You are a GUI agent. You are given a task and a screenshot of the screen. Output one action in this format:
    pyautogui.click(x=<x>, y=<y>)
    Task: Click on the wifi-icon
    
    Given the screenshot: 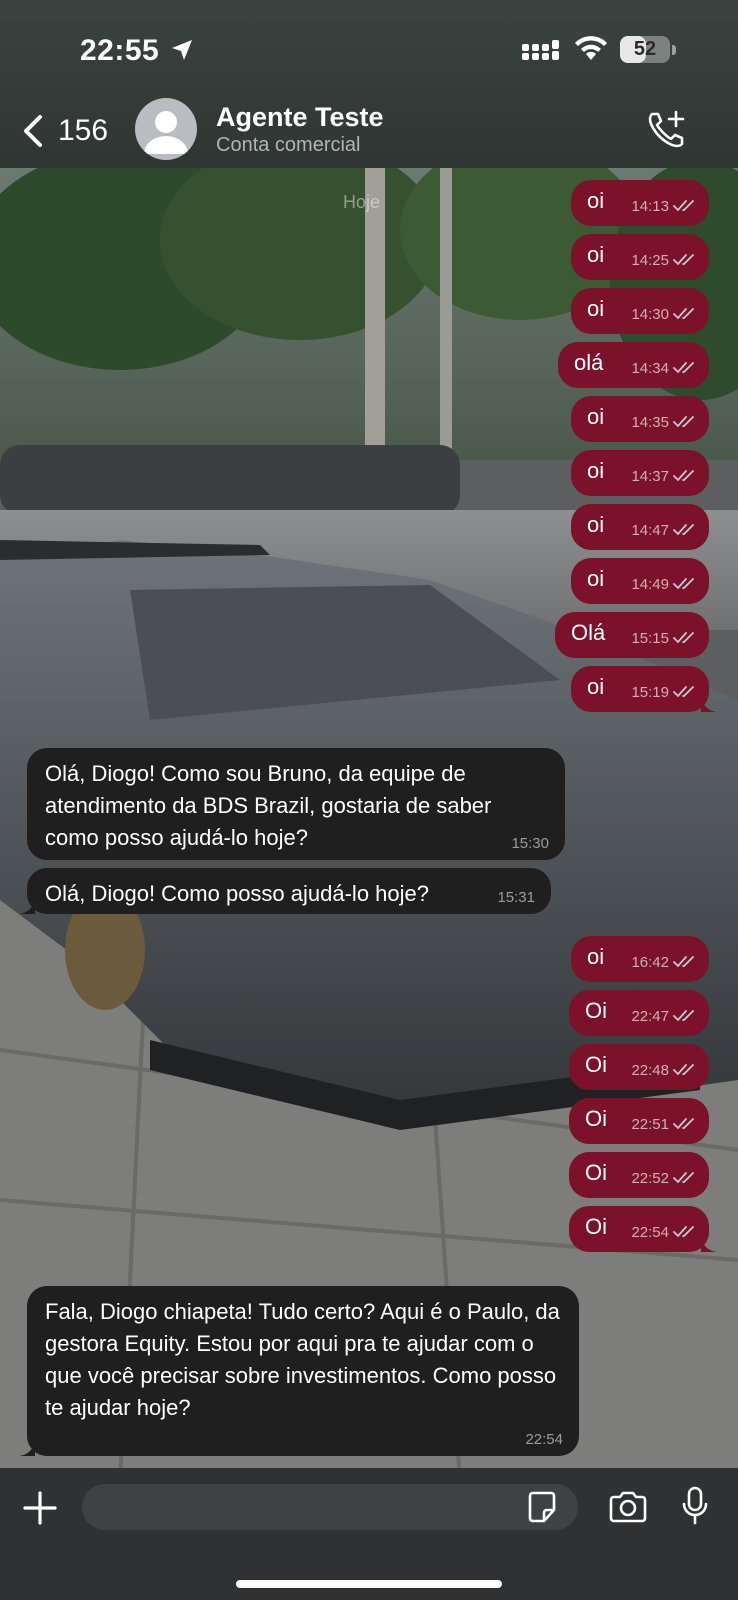 What is the action you would take?
    pyautogui.click(x=591, y=48)
    